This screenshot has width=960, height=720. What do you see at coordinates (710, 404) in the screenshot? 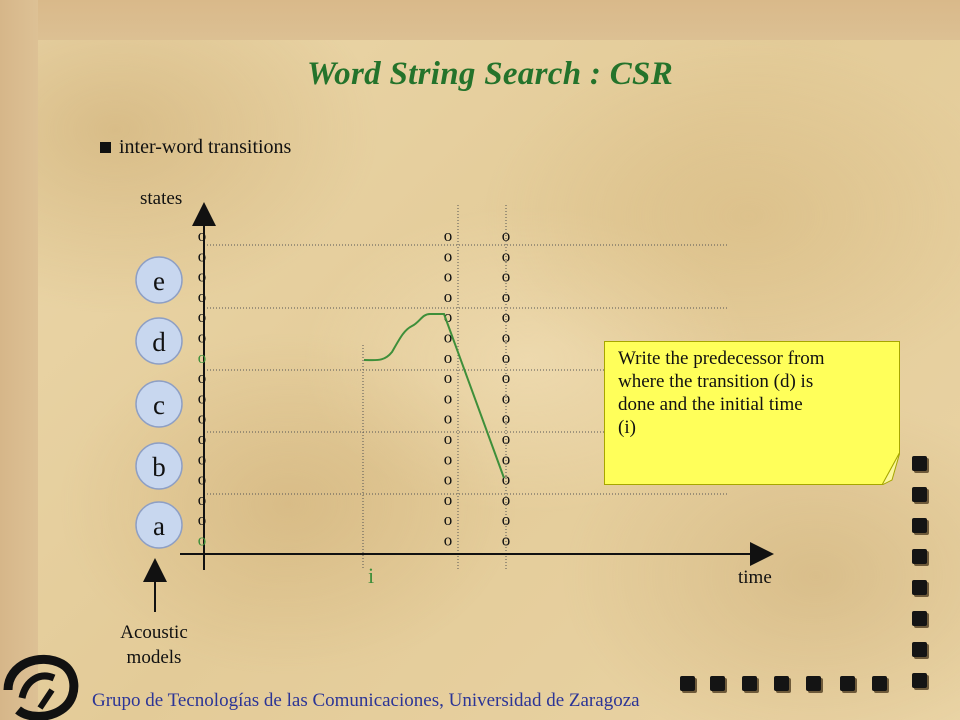
I see `callout-line: done and the initial time` at bounding box center [710, 404].